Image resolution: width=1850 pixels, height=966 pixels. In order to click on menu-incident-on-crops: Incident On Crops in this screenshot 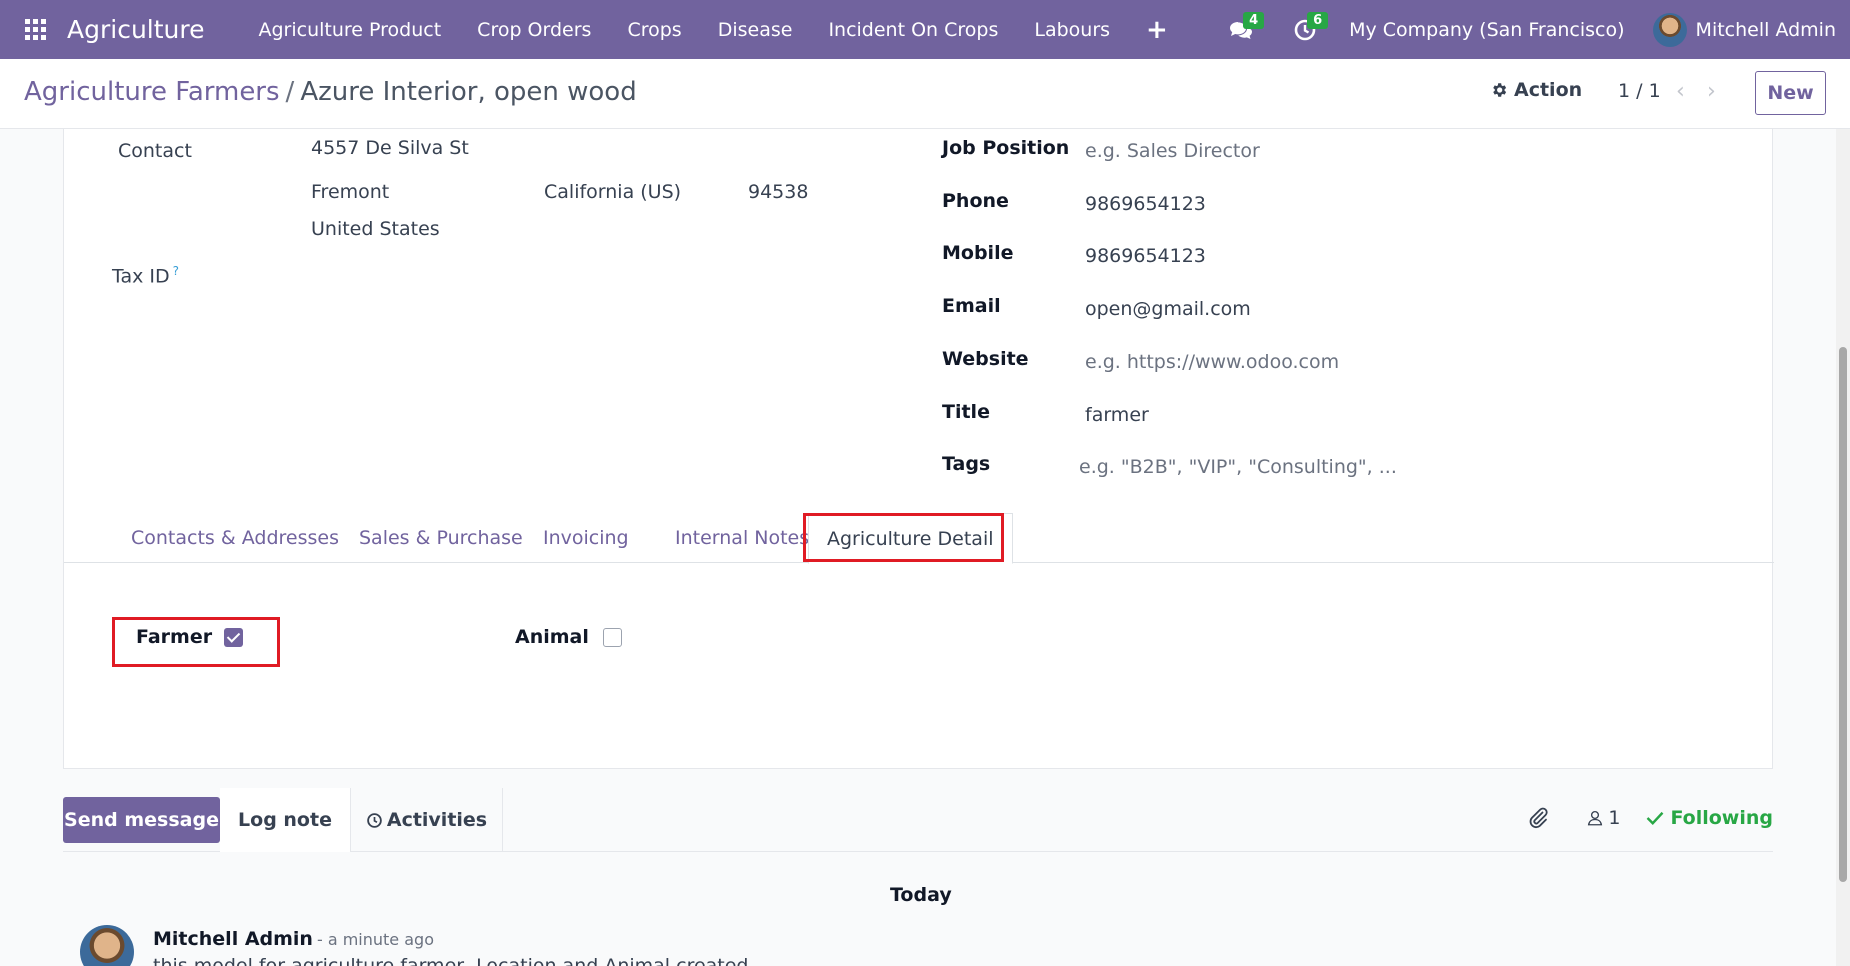, I will do `click(913, 29)`.